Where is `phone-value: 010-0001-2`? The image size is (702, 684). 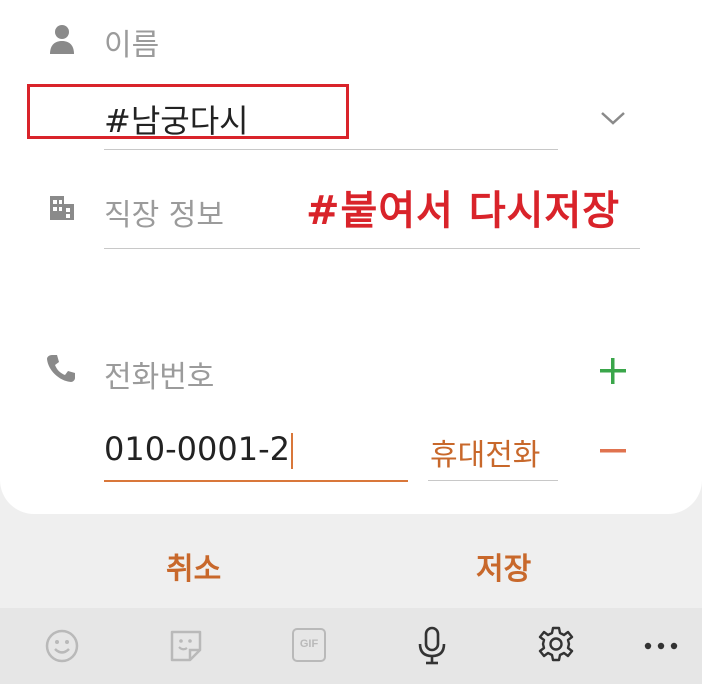
phone-value: 010-0001-2 is located at coordinates (197, 449).